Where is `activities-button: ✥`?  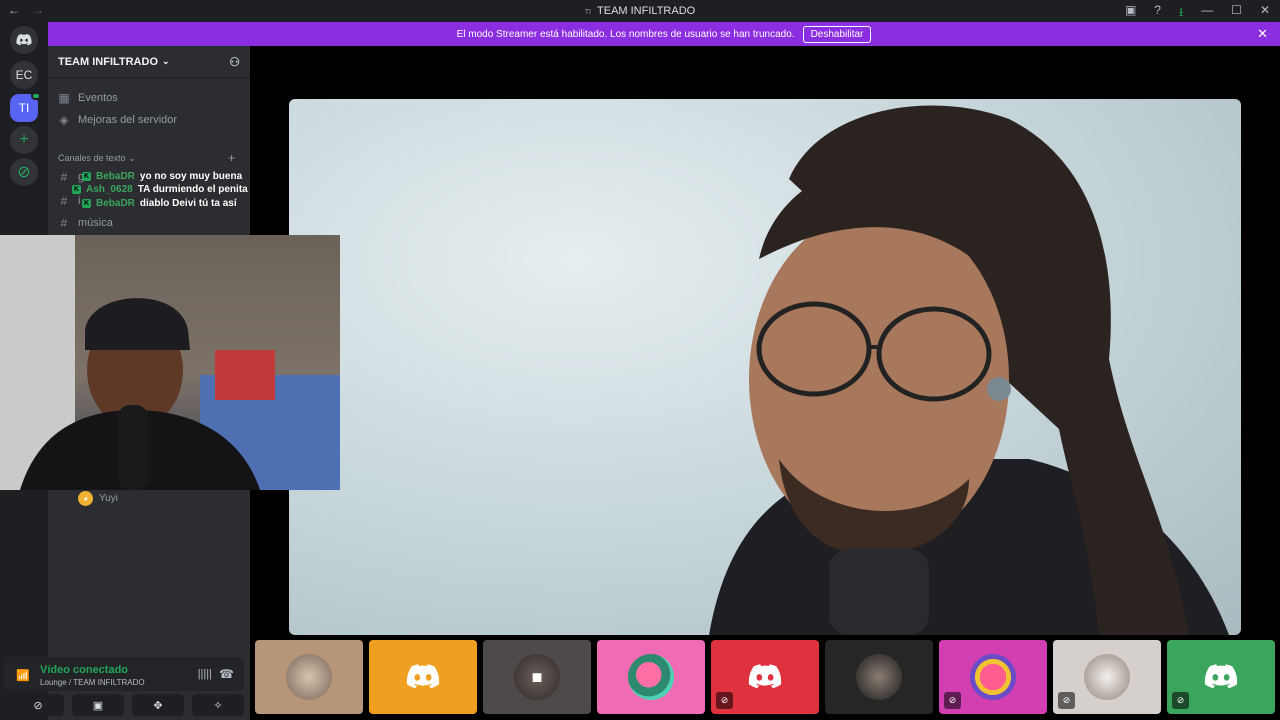 activities-button: ✥ is located at coordinates (158, 705).